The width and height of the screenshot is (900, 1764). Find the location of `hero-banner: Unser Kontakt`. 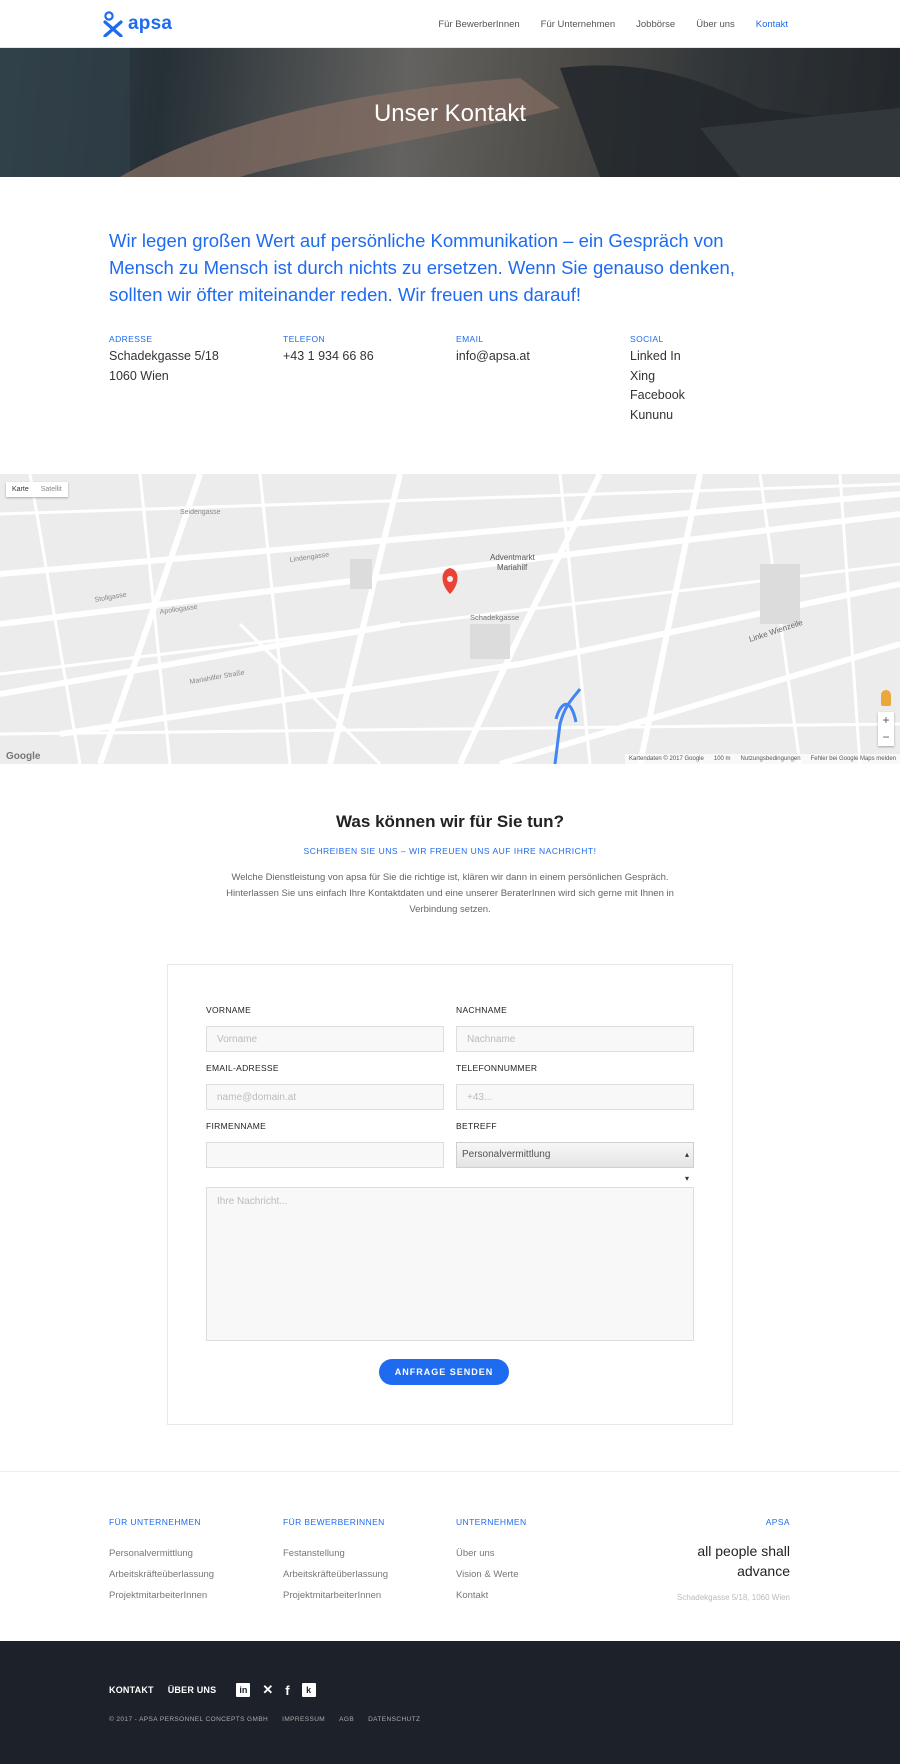

hero-banner: Unser Kontakt is located at coordinates (450, 112).